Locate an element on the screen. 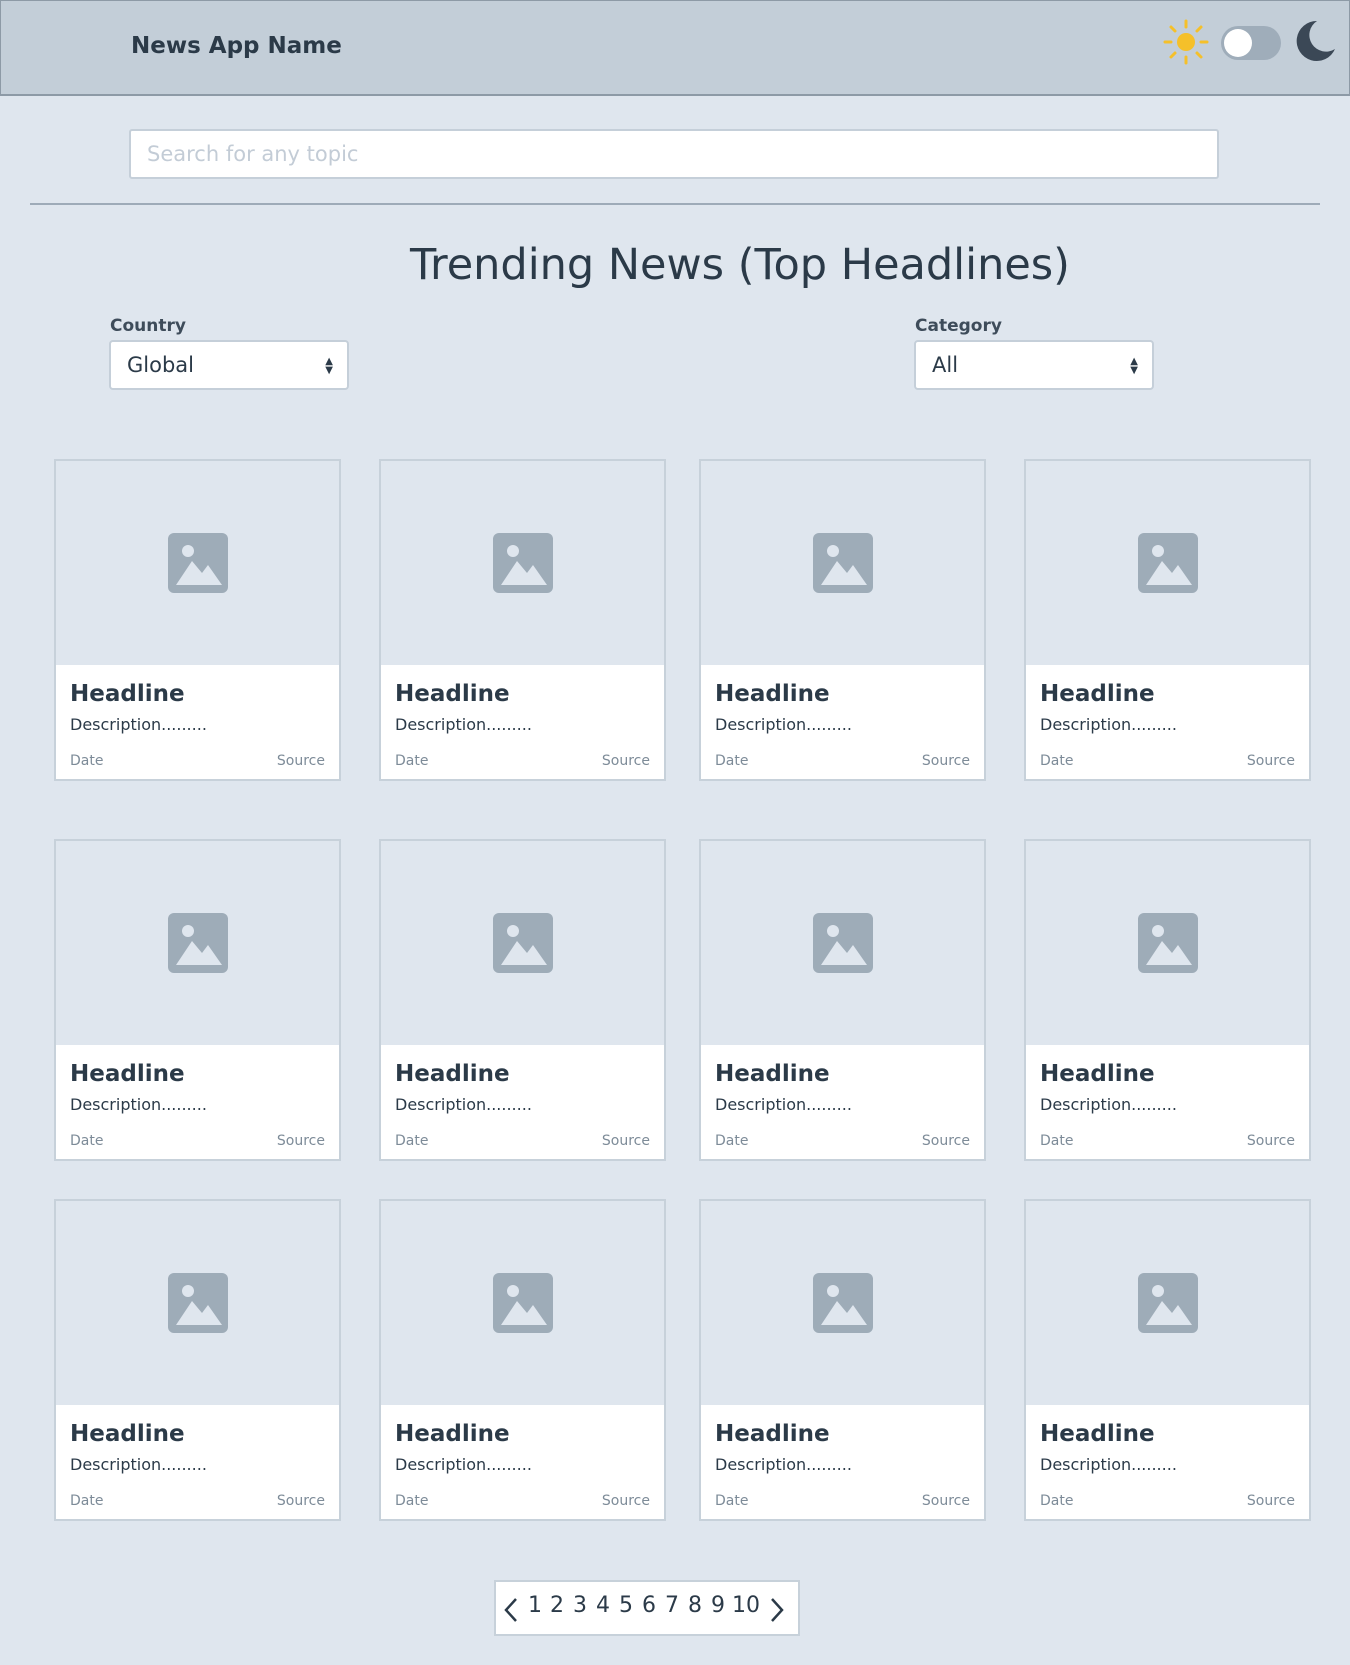 Image resolution: width=1350 pixels, height=1665 pixels. app-name: News App Name is located at coordinates (236, 46).